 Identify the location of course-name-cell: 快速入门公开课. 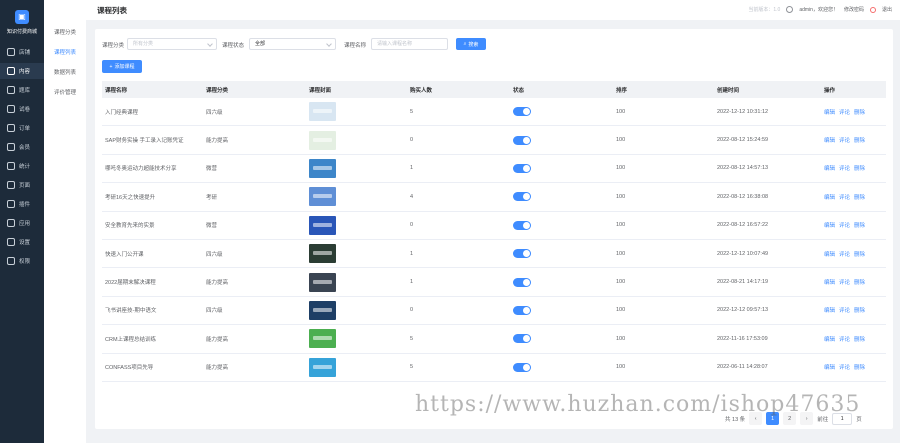
(124, 254).